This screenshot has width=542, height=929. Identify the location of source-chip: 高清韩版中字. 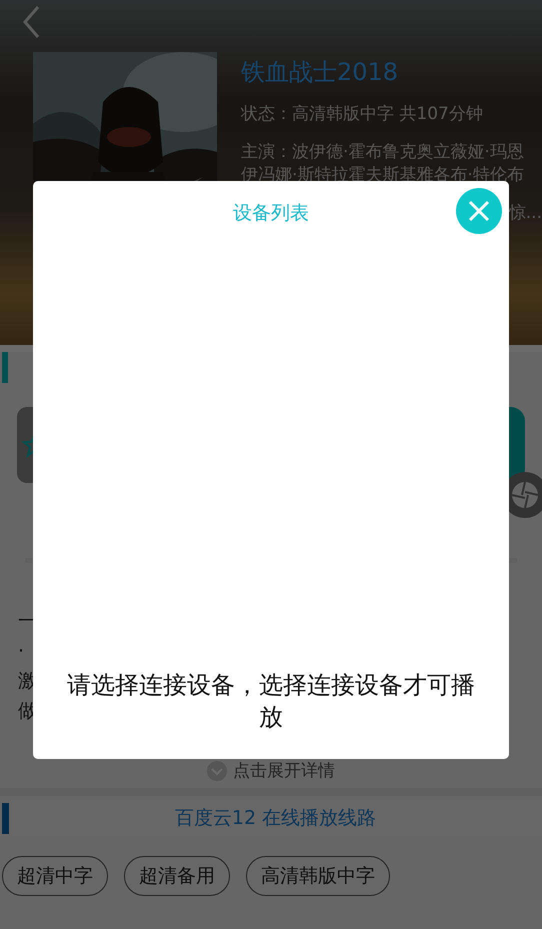
(318, 876).